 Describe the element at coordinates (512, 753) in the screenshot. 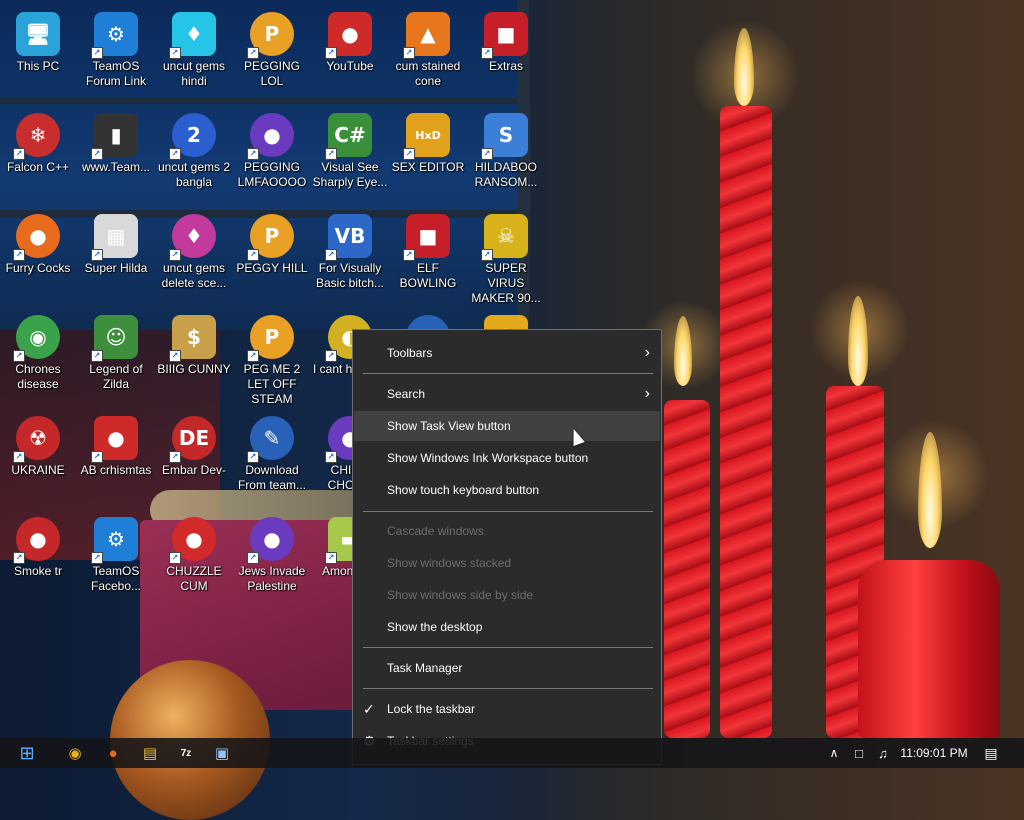

I see `taskbar: ⊞ ◉ ● ▤ 7z ▣ ∧ □ ♫ 11:09:01 PM ▤` at that location.